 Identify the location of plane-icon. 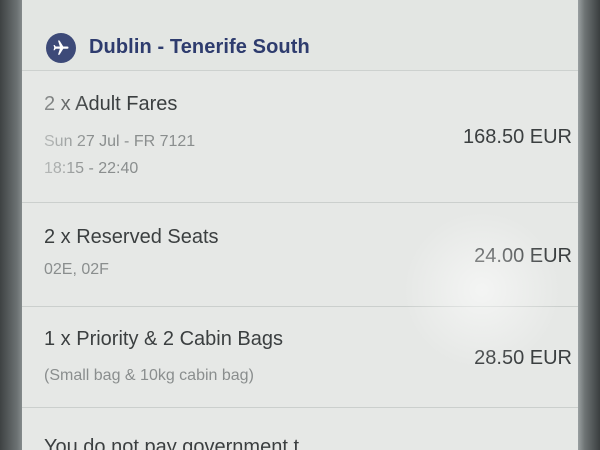
(61, 48).